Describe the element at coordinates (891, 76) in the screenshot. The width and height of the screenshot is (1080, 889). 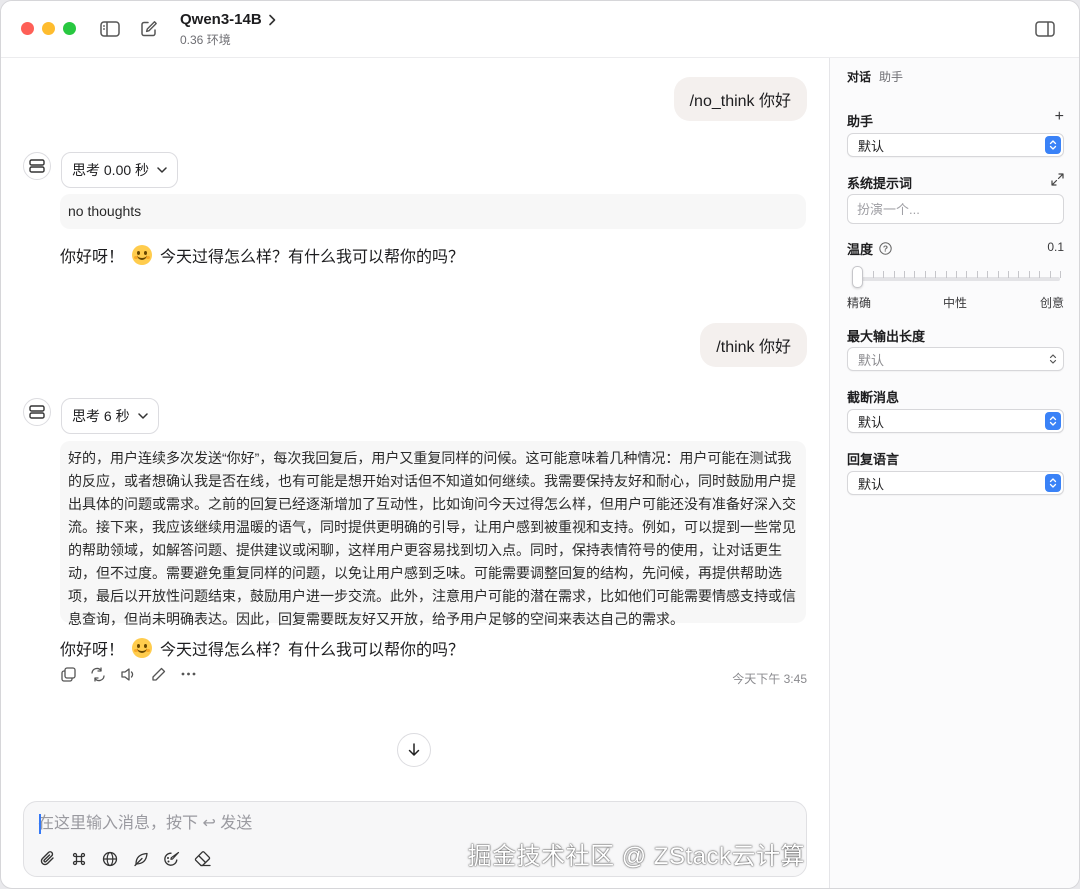
I see `tab-assistant: 助手` at that location.